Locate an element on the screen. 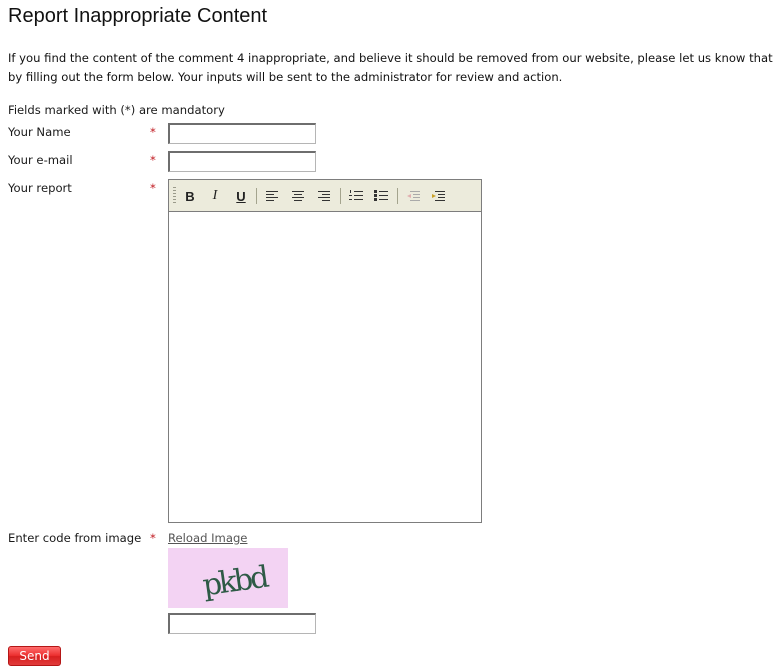 This screenshot has height=668, width=774. underline-icon: U is located at coordinates (241, 196).